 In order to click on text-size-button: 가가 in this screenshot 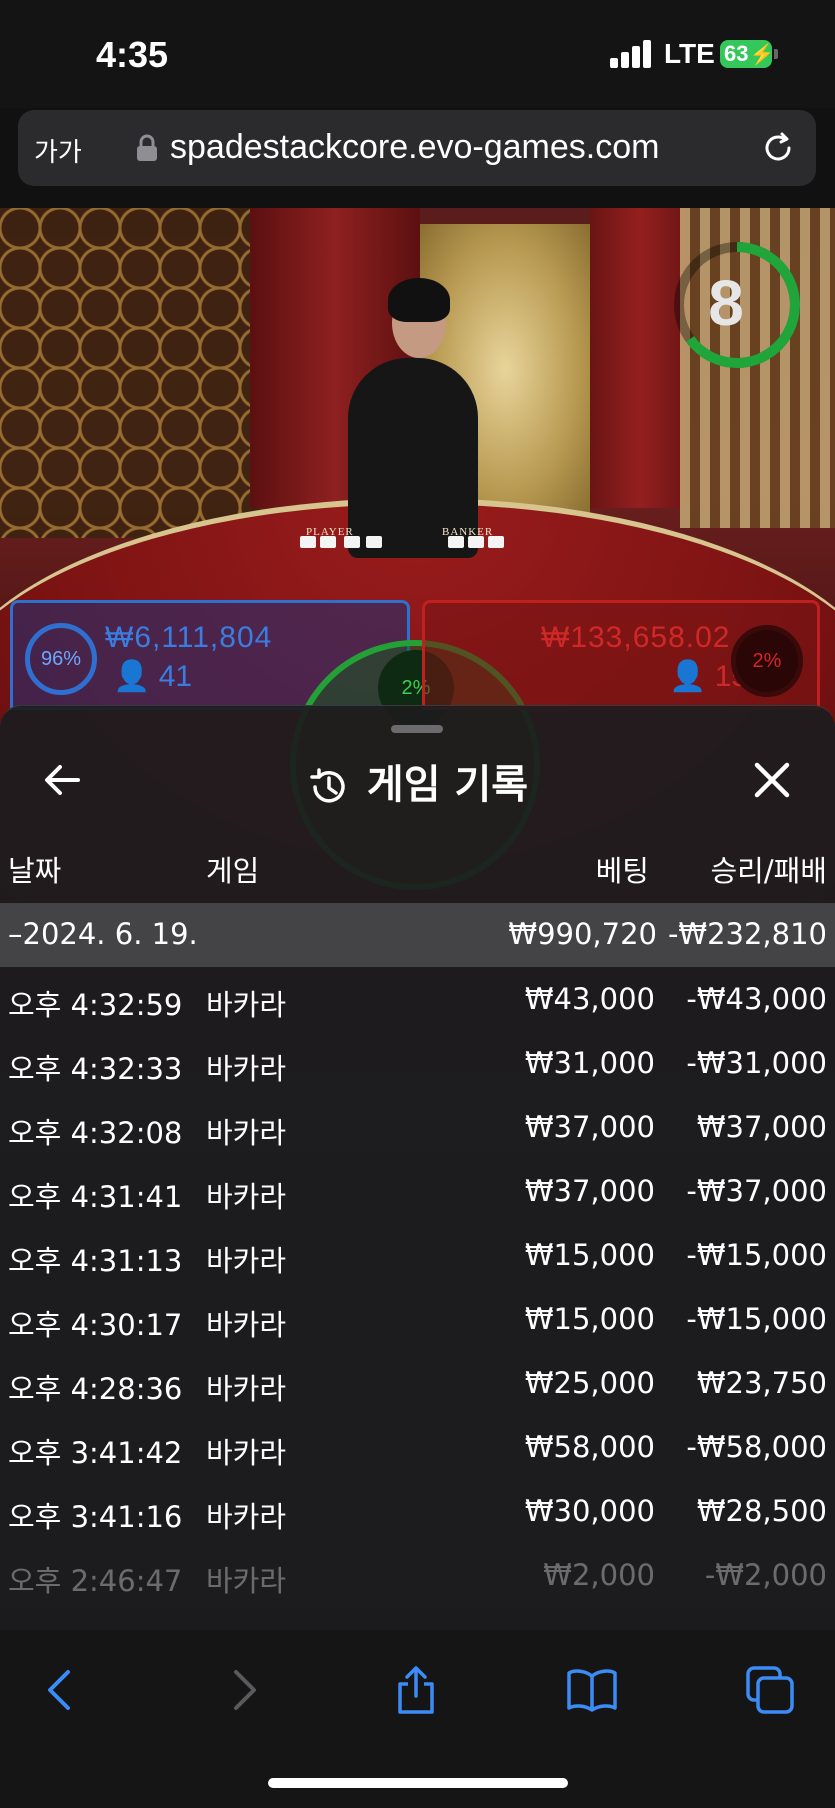, I will do `click(58, 150)`.